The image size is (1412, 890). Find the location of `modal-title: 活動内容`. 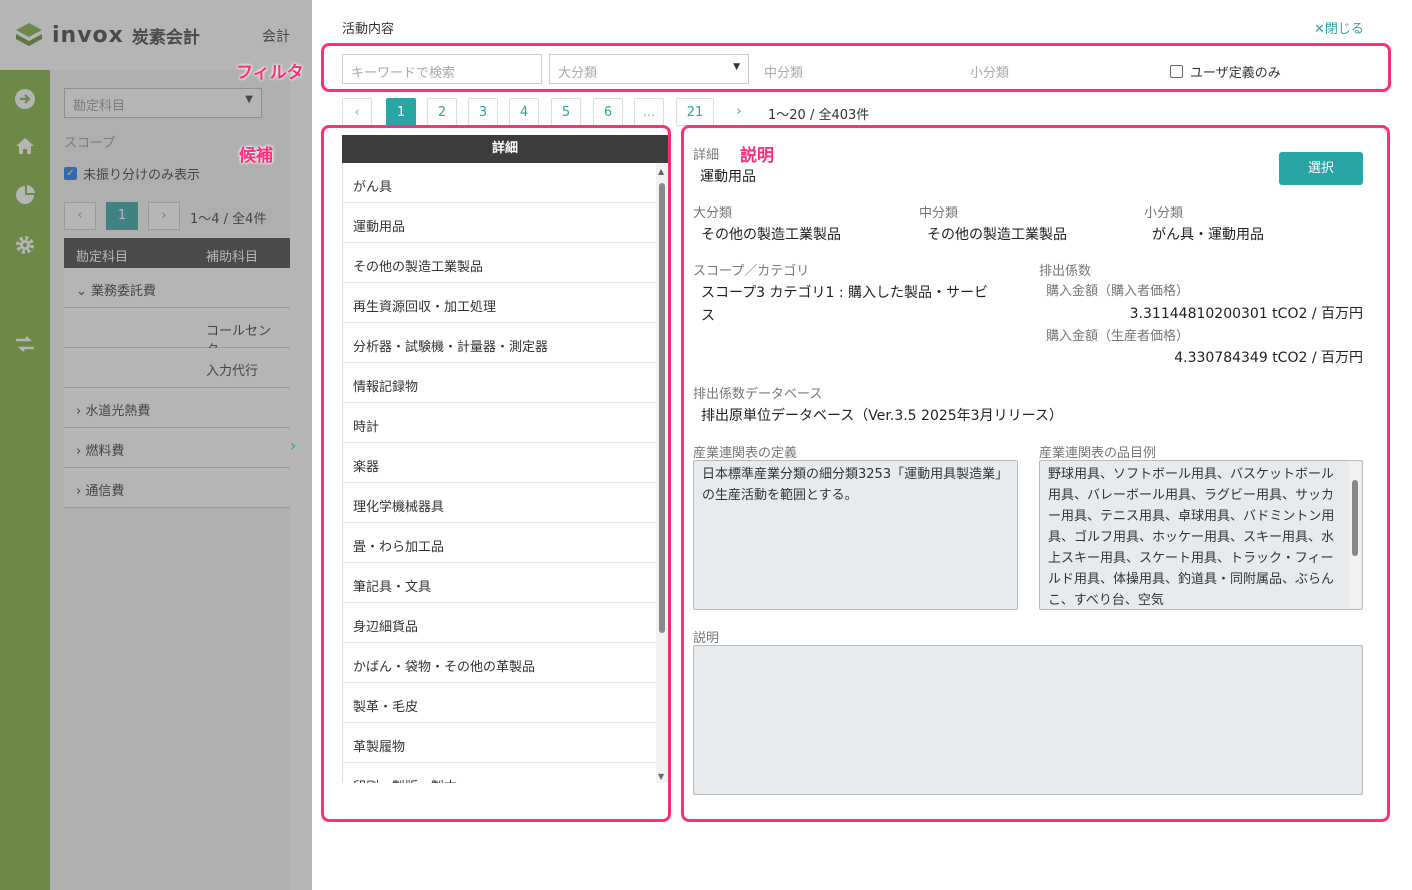

modal-title: 活動内容 is located at coordinates (368, 29).